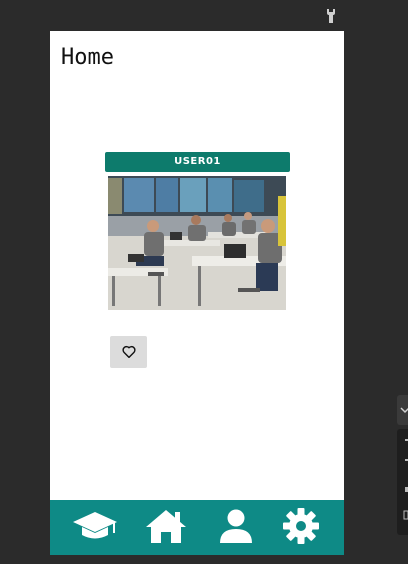  Describe the element at coordinates (197, 243) in the screenshot. I see `post-image` at that location.